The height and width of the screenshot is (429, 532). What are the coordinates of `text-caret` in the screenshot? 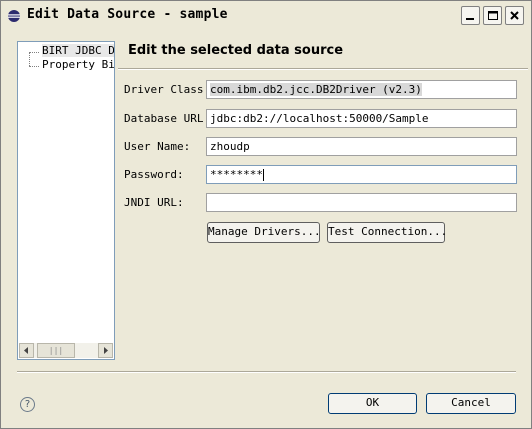 It's located at (263, 175).